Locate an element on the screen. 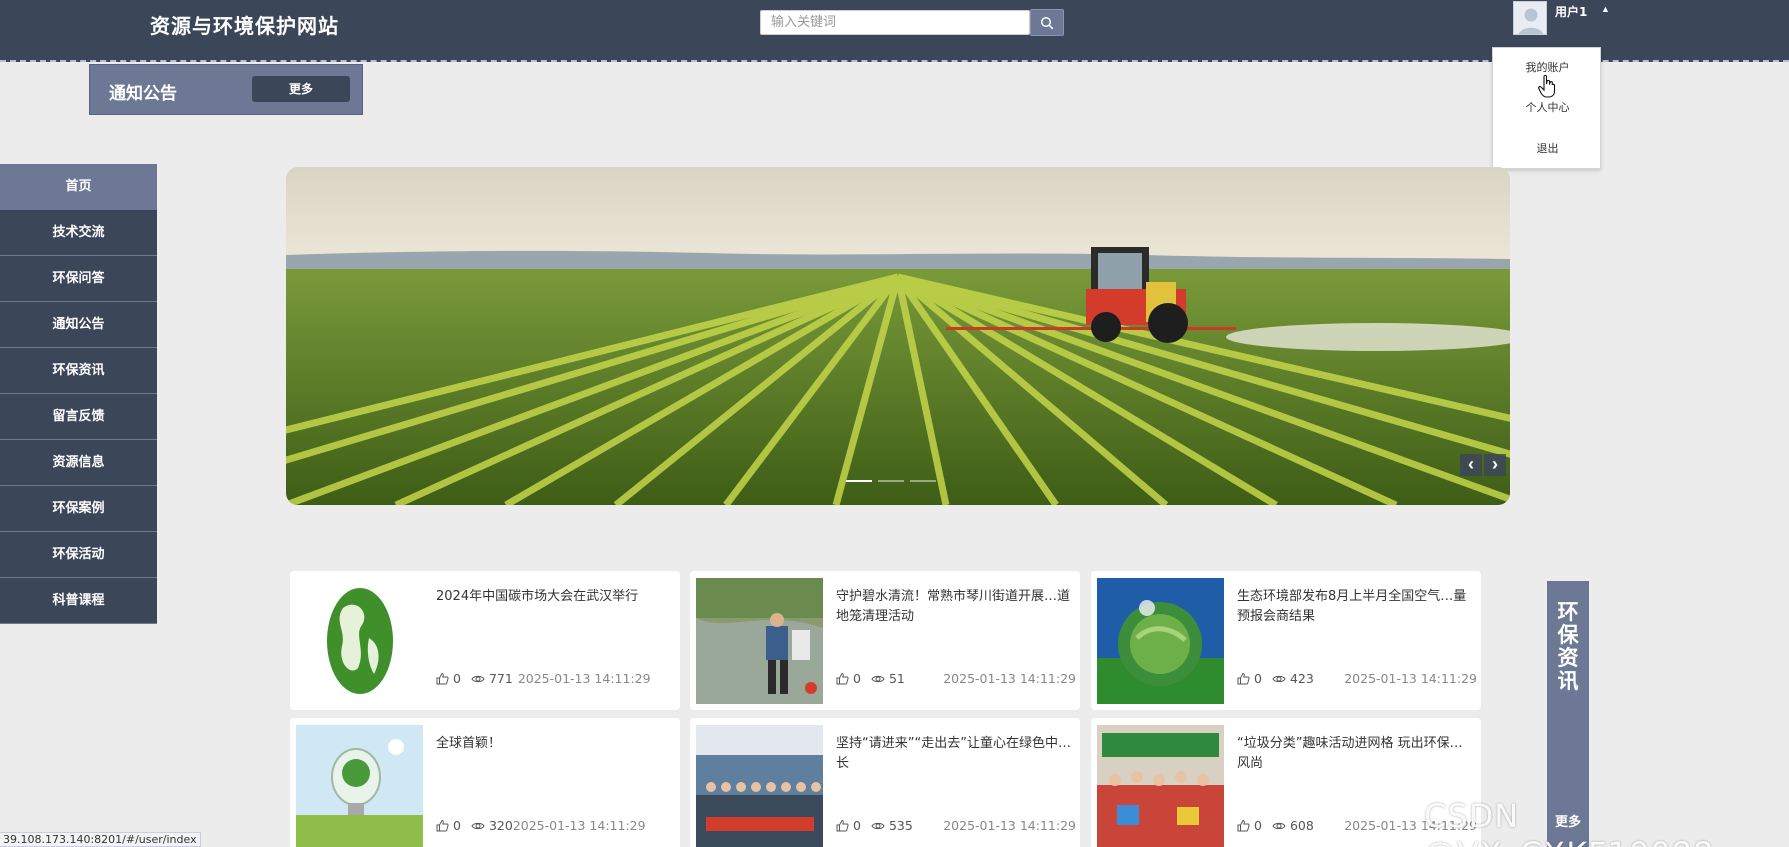 Image resolution: width=1789 pixels, height=847 pixels. menu-item-logout: 退出 is located at coordinates (1547, 148).